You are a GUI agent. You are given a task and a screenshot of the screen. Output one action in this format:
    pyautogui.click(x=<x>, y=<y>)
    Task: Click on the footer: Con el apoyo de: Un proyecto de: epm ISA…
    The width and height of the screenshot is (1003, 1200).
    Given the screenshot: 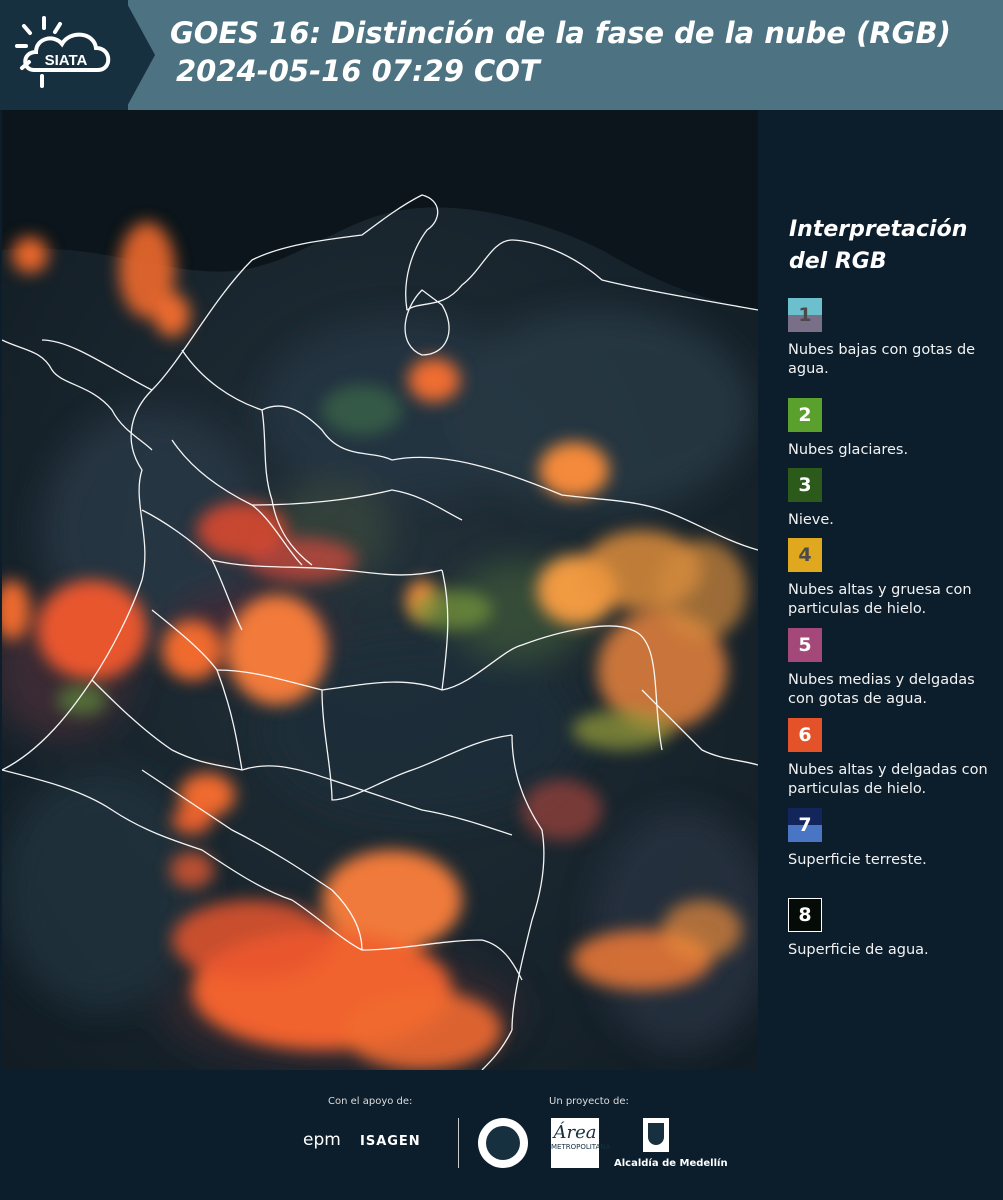 What is the action you would take?
    pyautogui.click(x=501, y=1135)
    